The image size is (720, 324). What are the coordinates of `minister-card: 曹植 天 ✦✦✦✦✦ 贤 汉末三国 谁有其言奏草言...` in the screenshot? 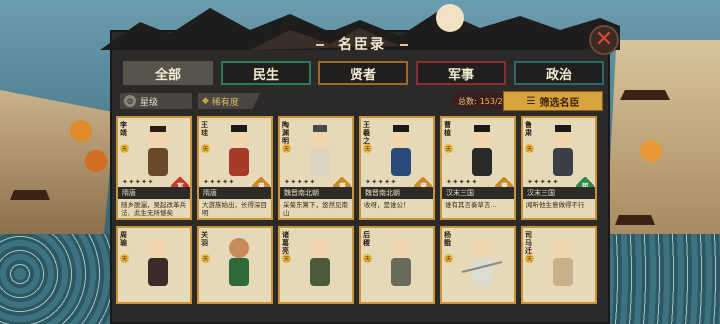 It's located at (478, 168).